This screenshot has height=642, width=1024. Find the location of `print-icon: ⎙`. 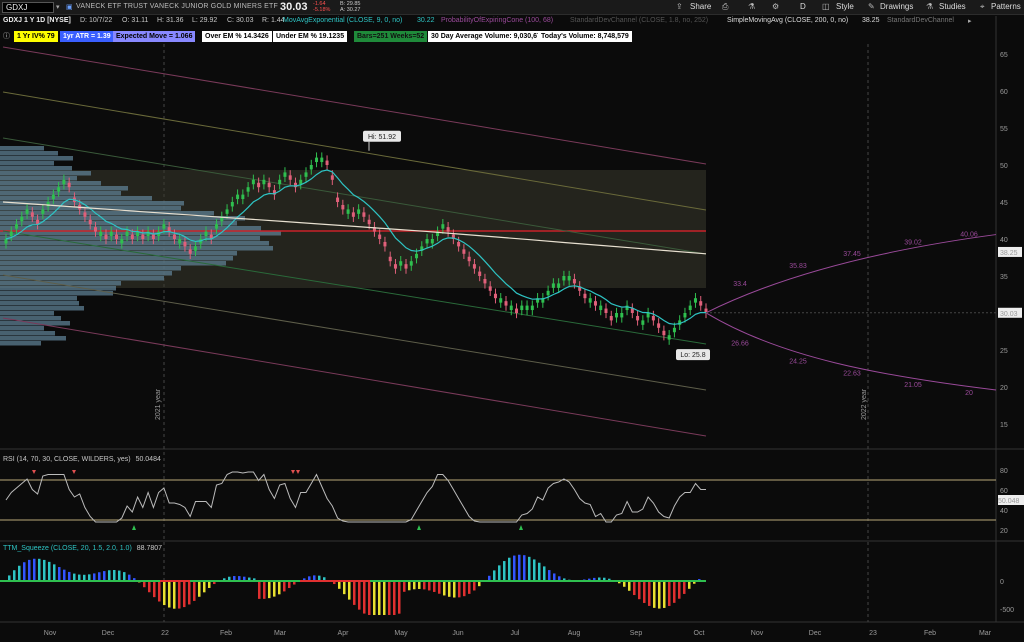

print-icon: ⎙ is located at coordinates (725, 7).